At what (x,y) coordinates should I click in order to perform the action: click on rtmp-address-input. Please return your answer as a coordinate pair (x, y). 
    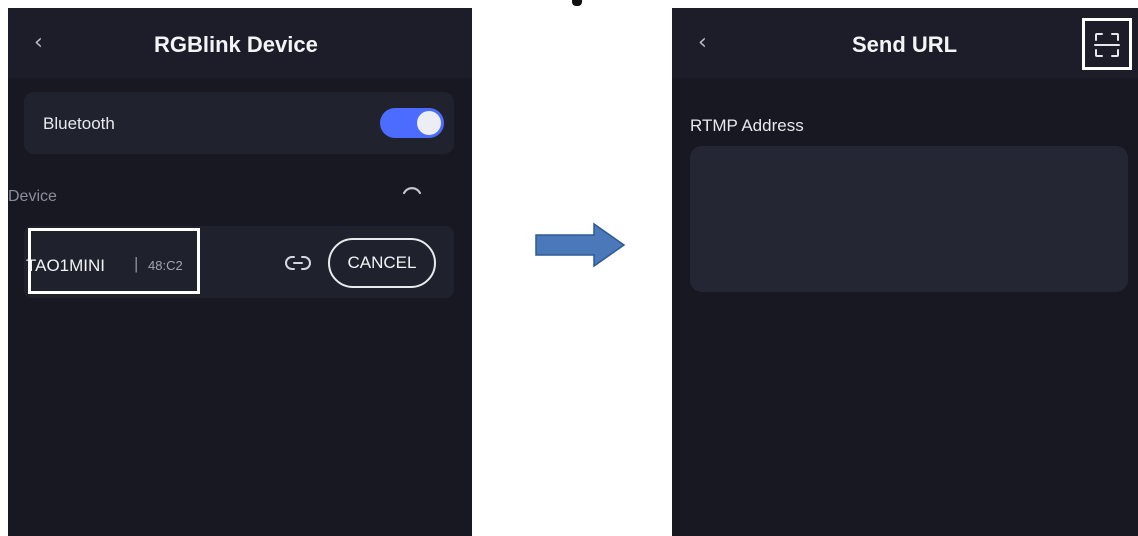
    Looking at the image, I should click on (909, 219).